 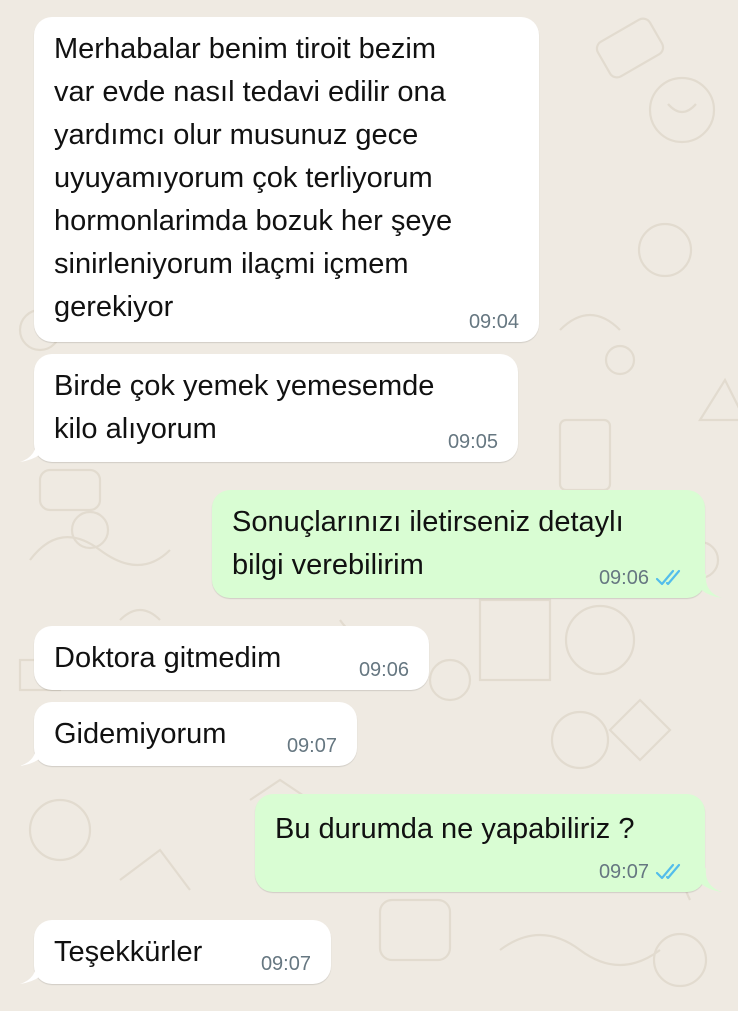 What do you see at coordinates (168, 658) in the screenshot?
I see `message-text: Doktora gitmedim` at bounding box center [168, 658].